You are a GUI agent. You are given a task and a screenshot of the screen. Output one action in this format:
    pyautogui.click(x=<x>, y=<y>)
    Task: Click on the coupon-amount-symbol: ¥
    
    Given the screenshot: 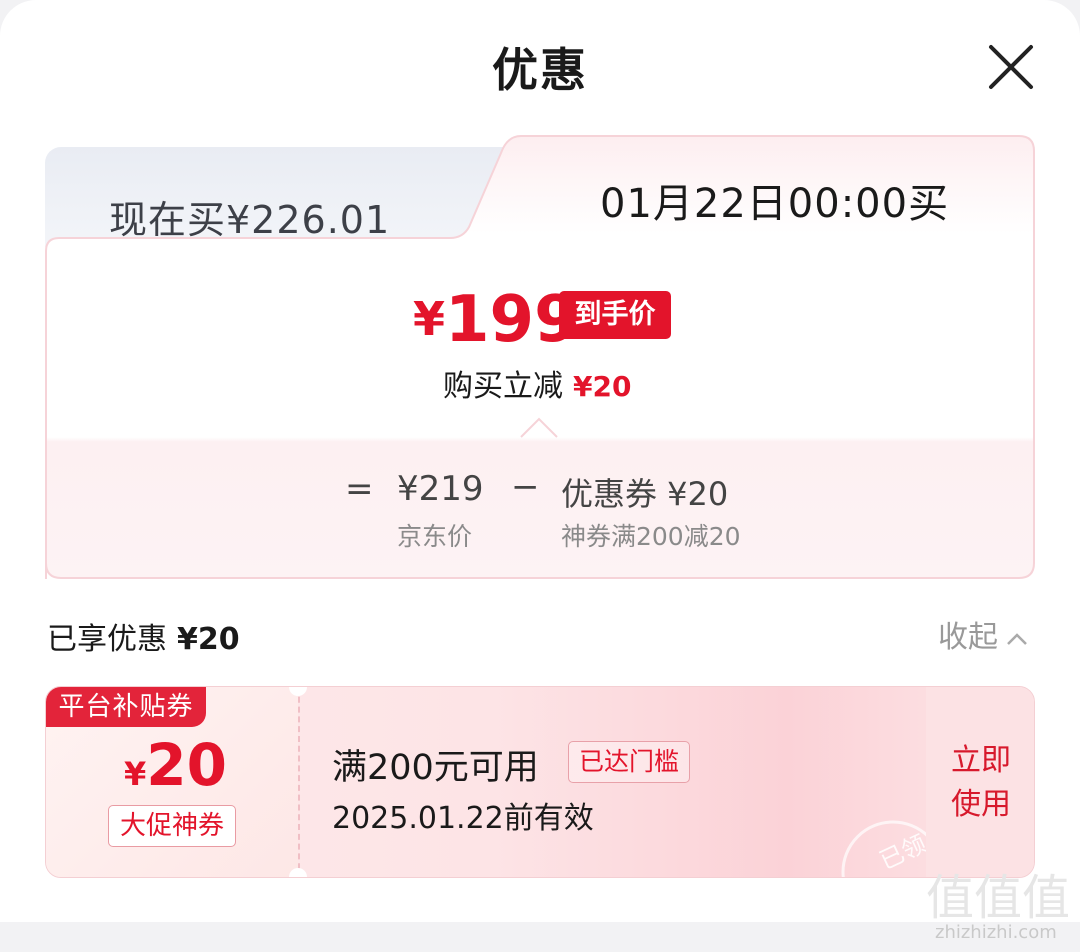 What is the action you would take?
    pyautogui.click(x=135, y=774)
    